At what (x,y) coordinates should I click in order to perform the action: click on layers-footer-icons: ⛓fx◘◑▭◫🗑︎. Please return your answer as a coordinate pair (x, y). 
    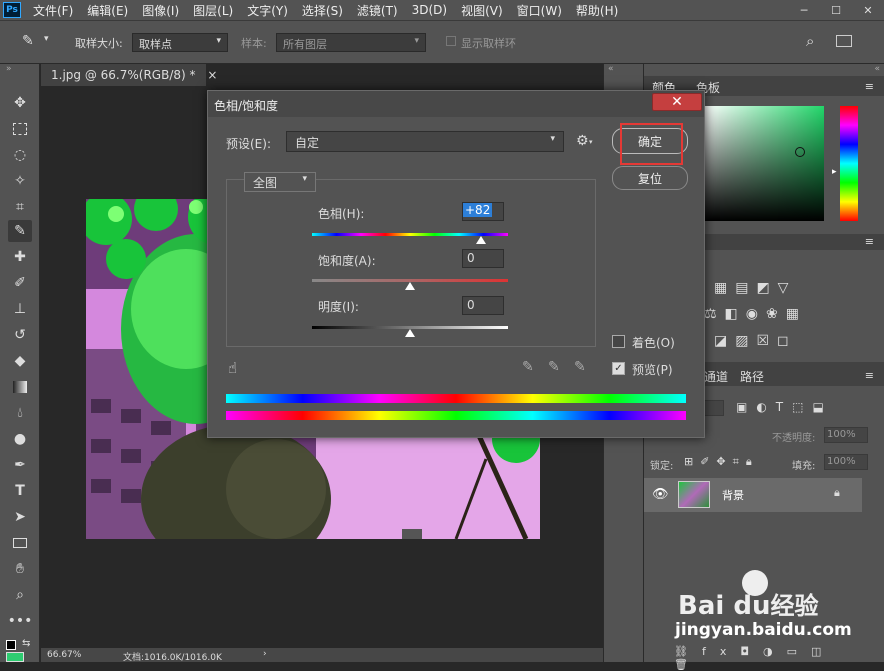
    Looking at the image, I should click on (764, 656).